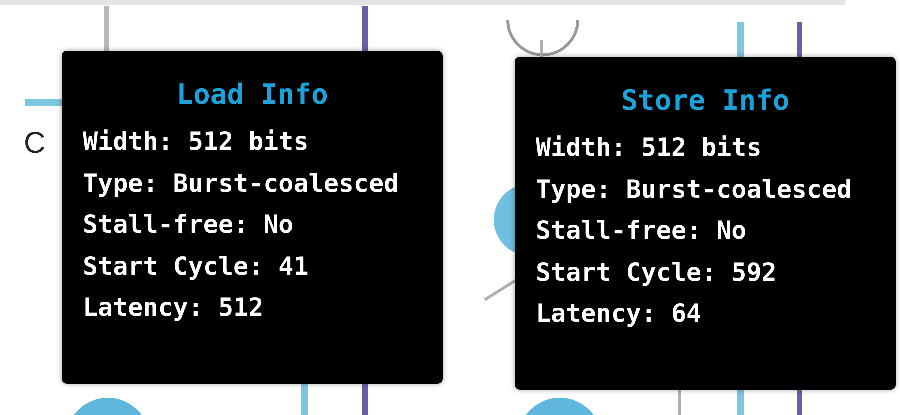 Image resolution: width=900 pixels, height=415 pixels. I want to click on tooltip-title: Store Info, so click(705, 101).